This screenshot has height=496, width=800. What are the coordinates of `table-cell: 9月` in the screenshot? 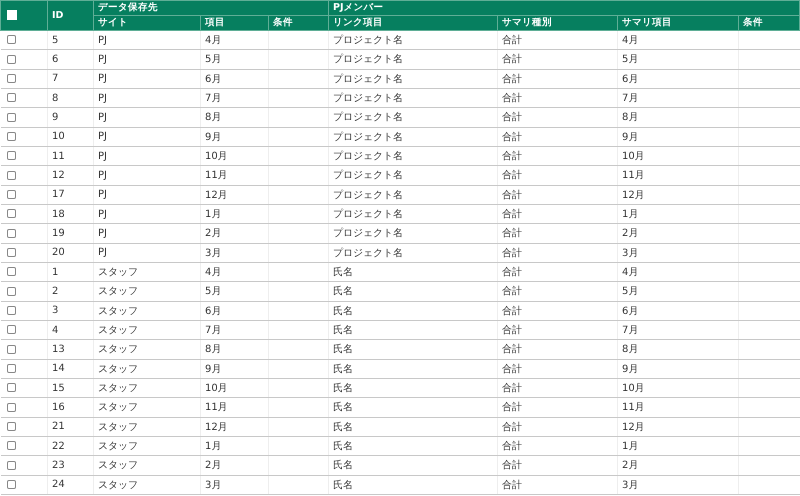 It's located at (234, 368).